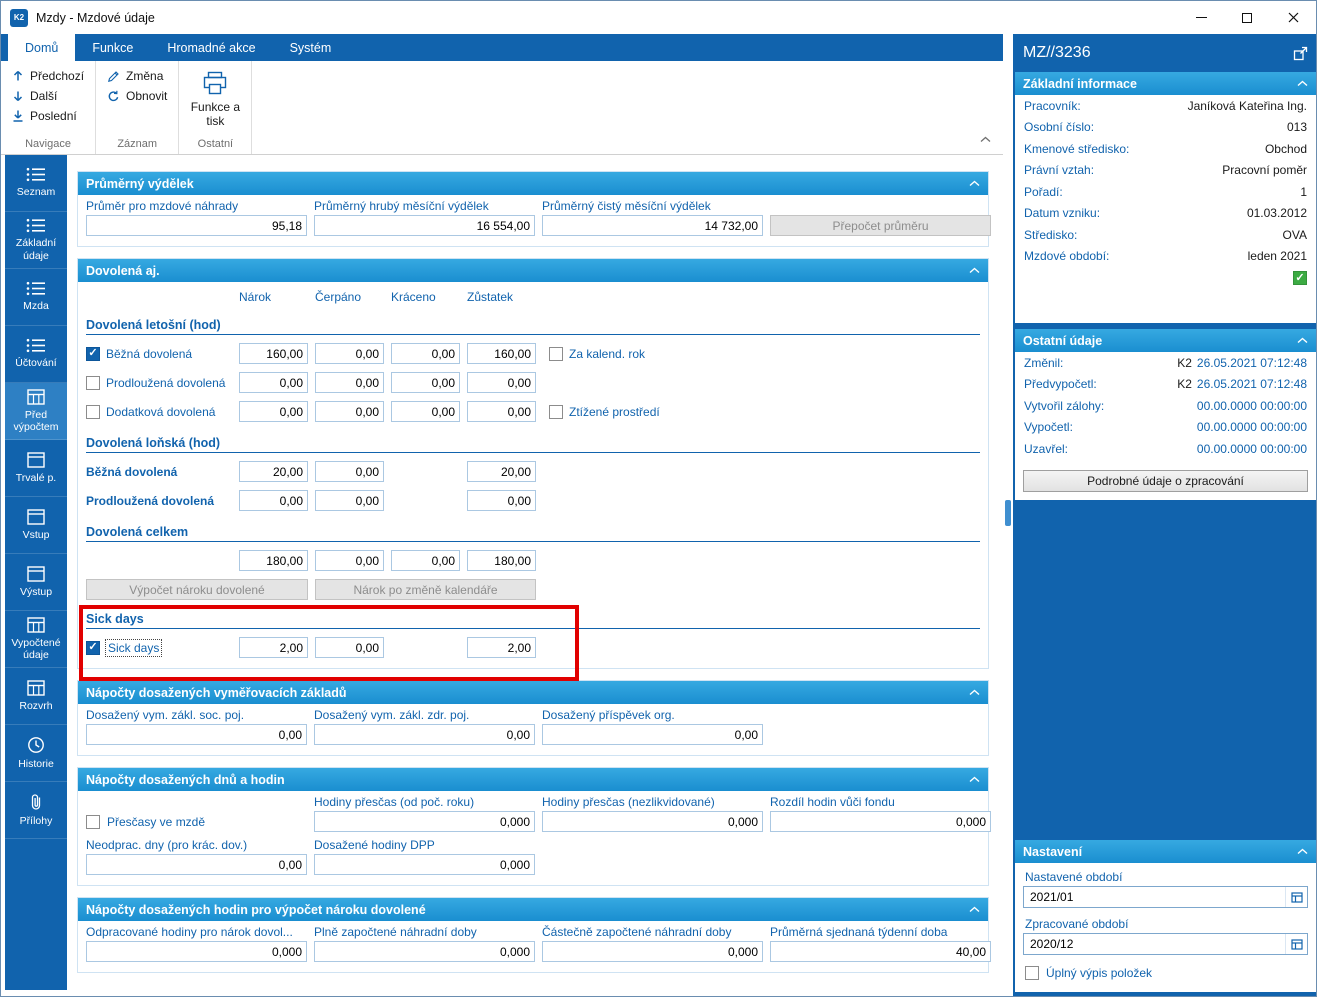 The image size is (1317, 997). Describe the element at coordinates (133, 647) in the screenshot. I see `row-label: Sick days` at that location.